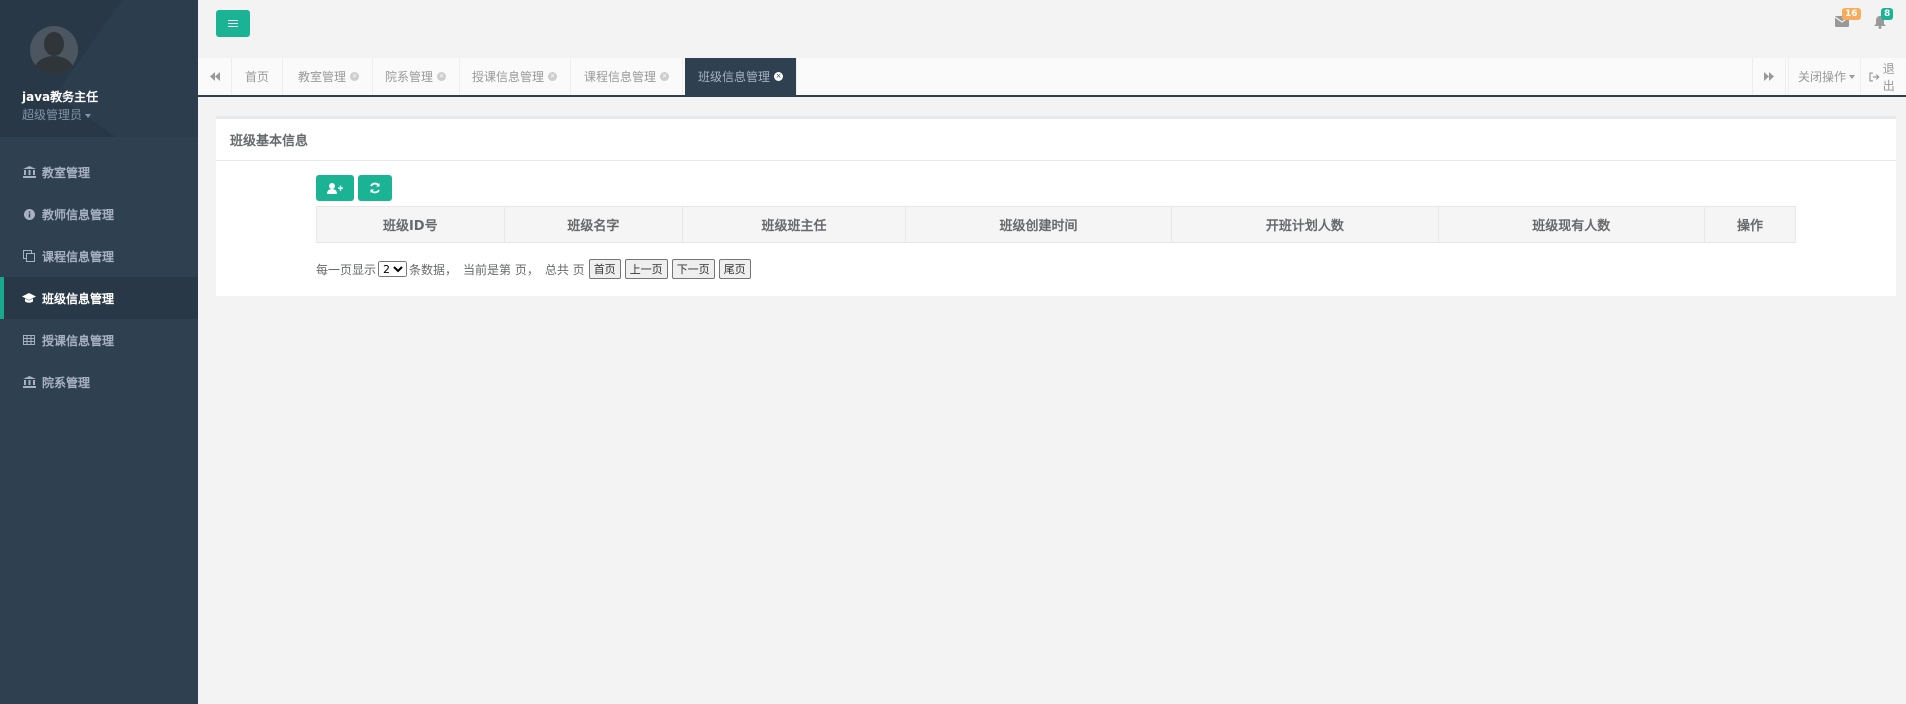 The image size is (1906, 704). I want to click on tabs-scroll-left-button, so click(215, 76).